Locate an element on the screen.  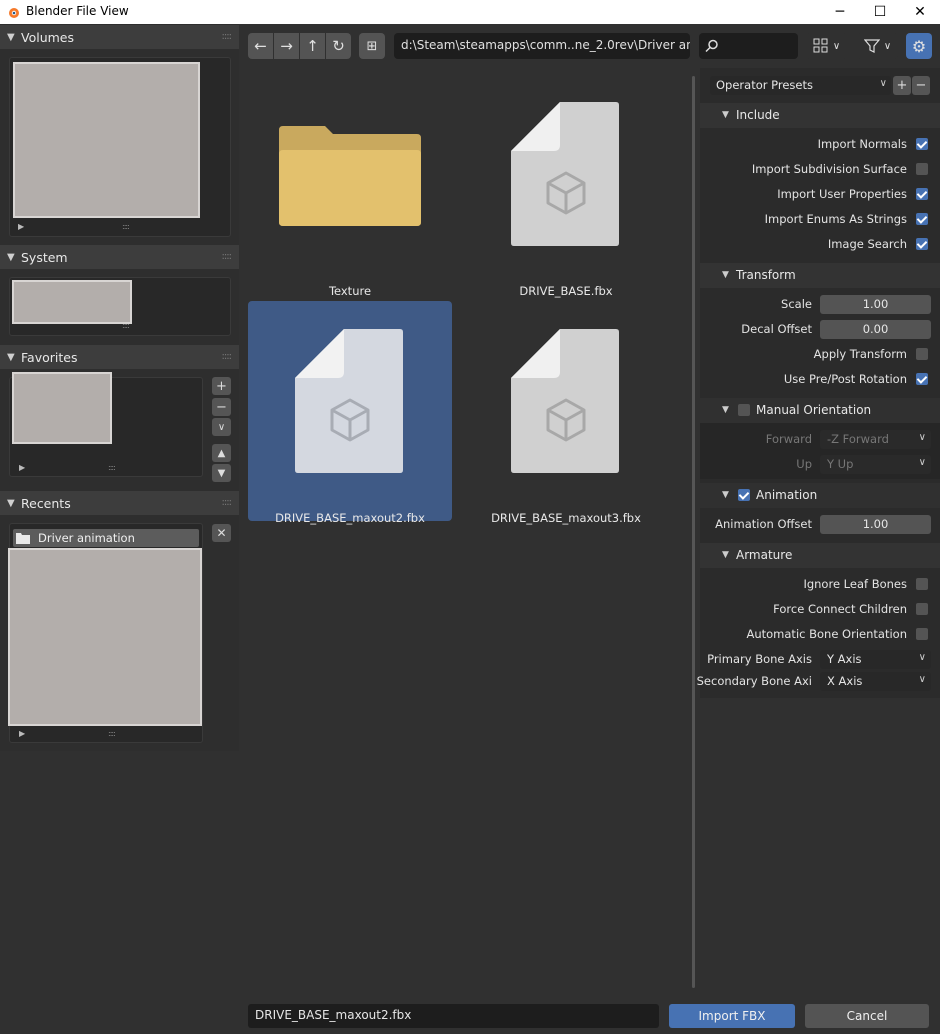
filter-dropdown: ∨ is located at coordinates (877, 46).